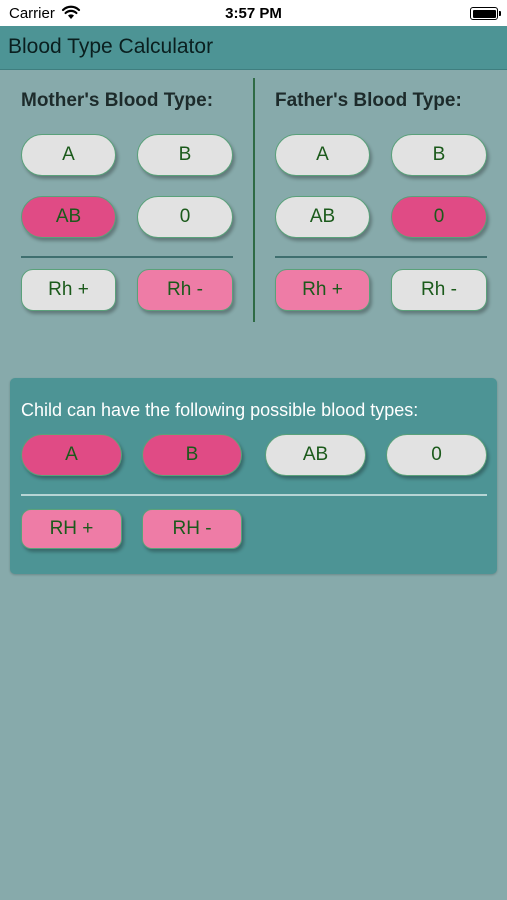 The image size is (507, 900). I want to click on mother-rh-positive-button: Rh +, so click(68, 290).